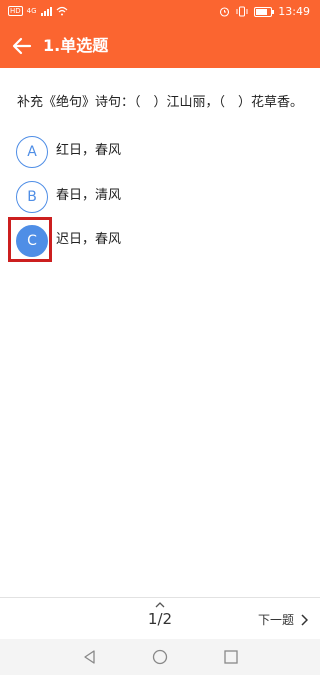  What do you see at coordinates (88, 151) in the screenshot?
I see `option-a-text: 红日，春风` at bounding box center [88, 151].